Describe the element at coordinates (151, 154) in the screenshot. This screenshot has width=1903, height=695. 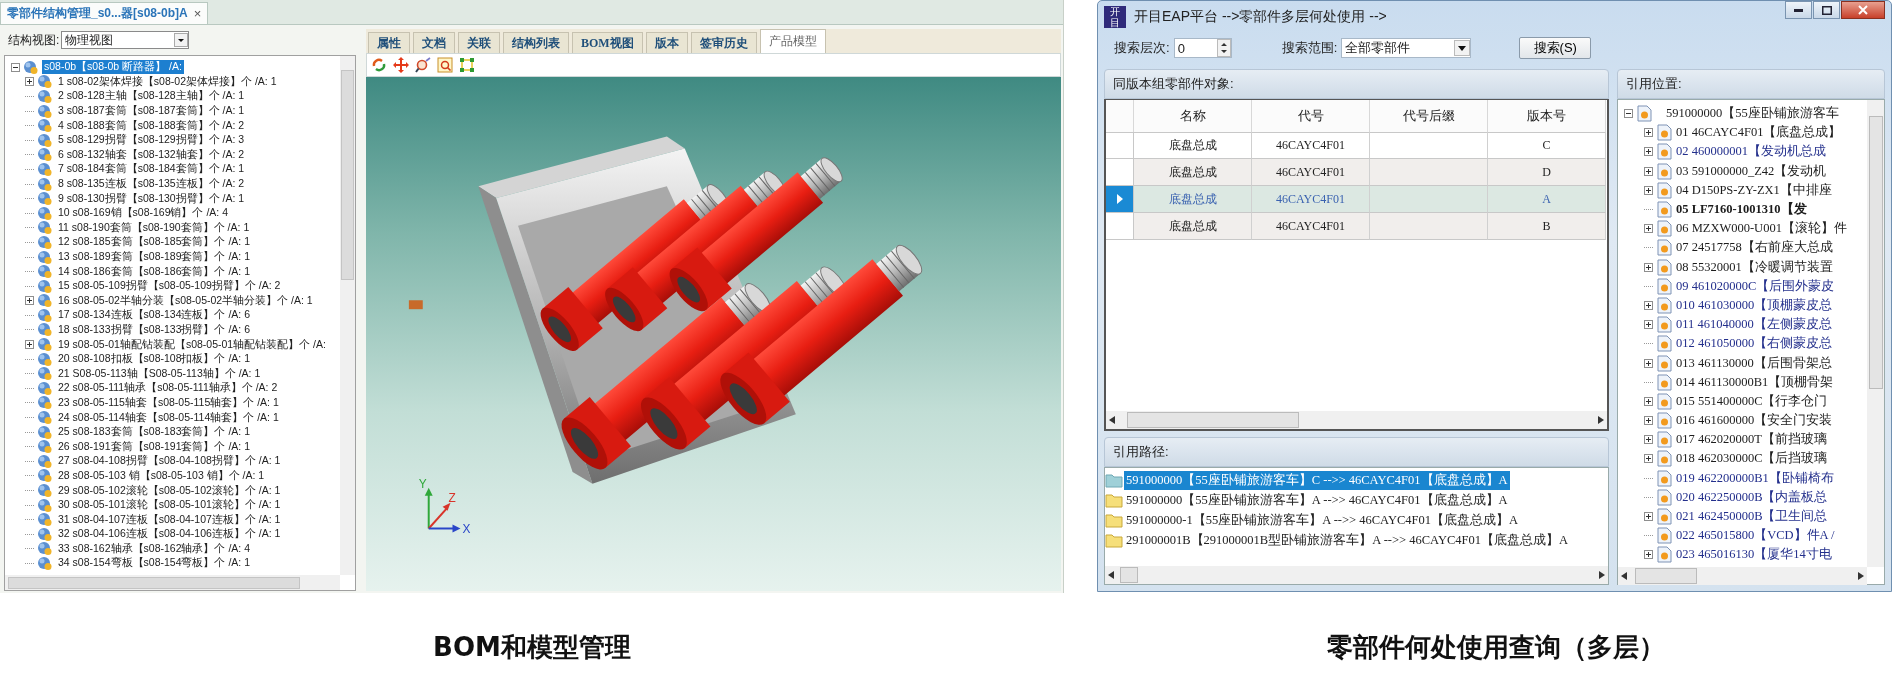
I see `tree-item: 6 s08-132轴套【s08-132轴套】个 /A: 2` at that location.